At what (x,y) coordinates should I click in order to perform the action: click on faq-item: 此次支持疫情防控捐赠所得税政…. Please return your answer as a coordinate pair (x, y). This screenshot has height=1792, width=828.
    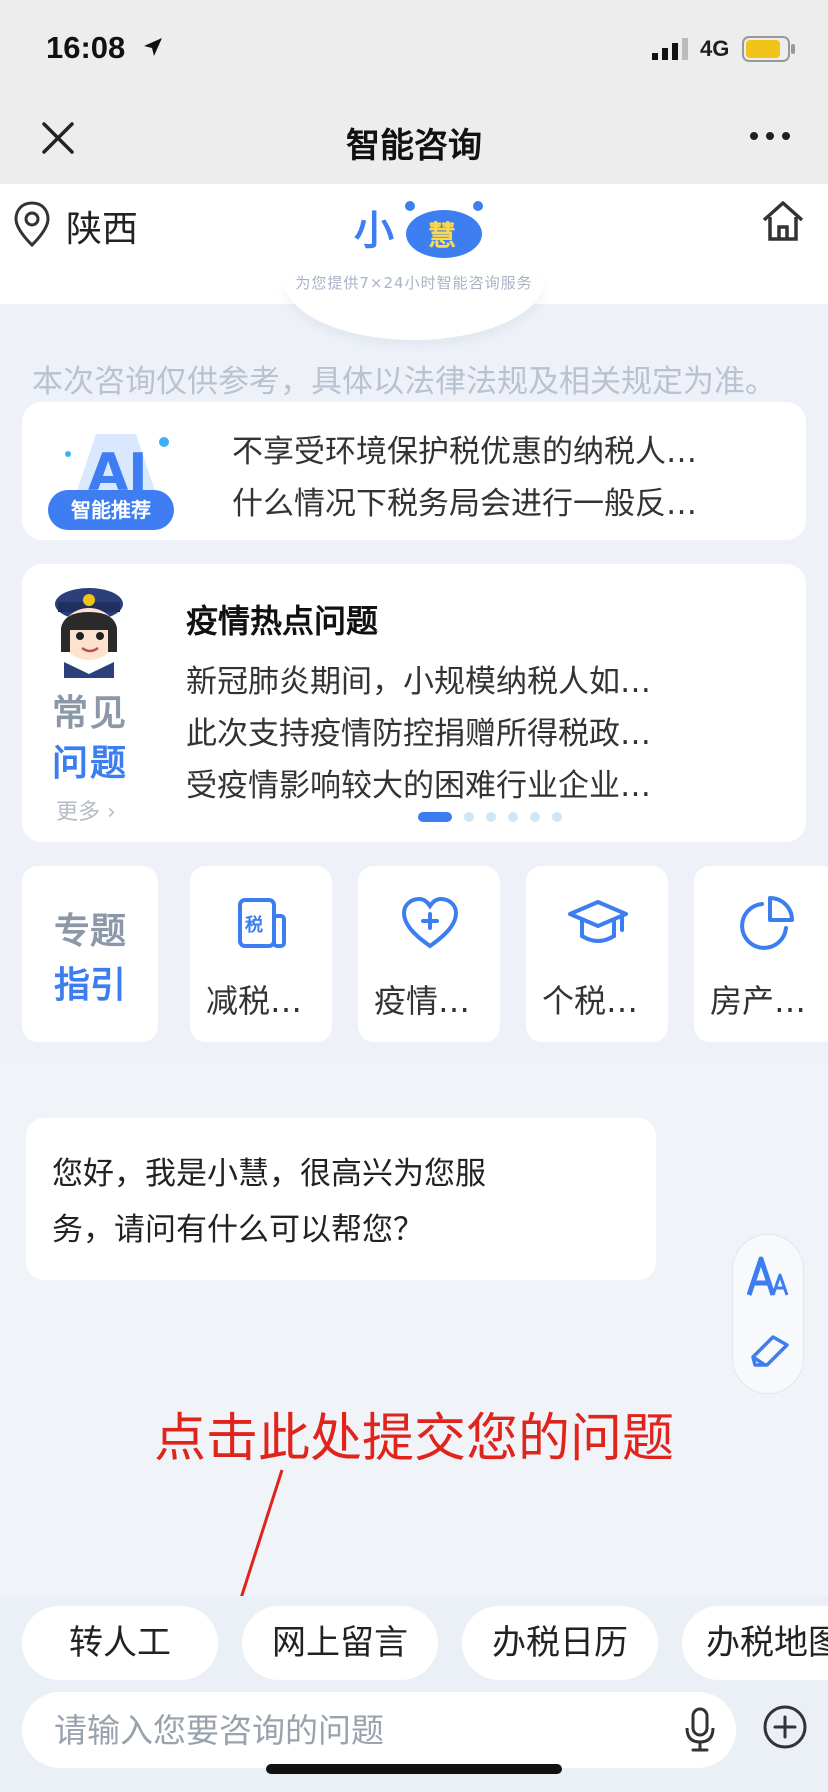
    Looking at the image, I should click on (418, 730).